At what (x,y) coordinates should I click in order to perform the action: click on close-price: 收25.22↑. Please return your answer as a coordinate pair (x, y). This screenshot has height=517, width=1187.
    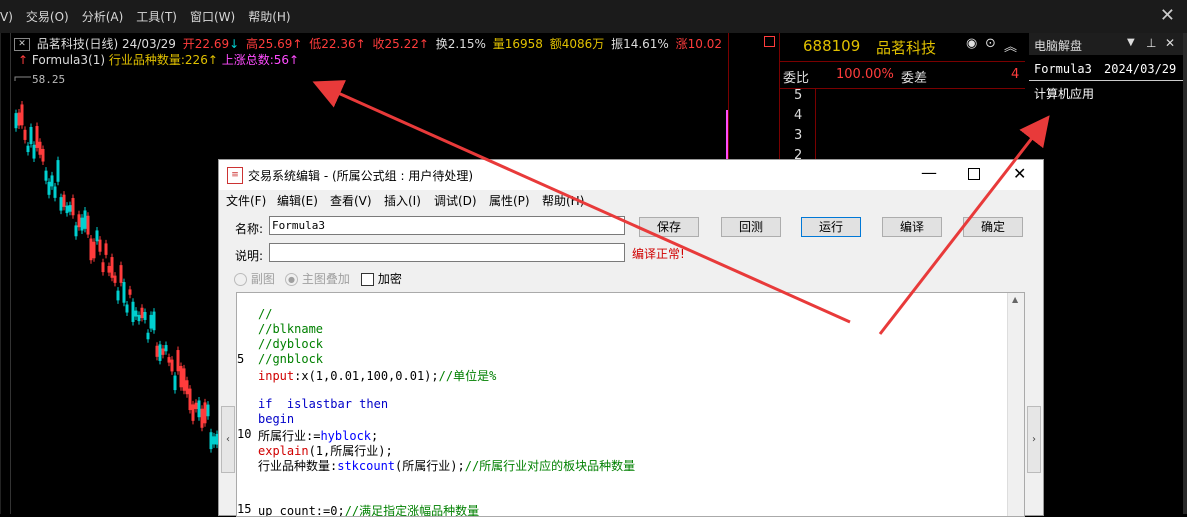
    Looking at the image, I should click on (400, 44).